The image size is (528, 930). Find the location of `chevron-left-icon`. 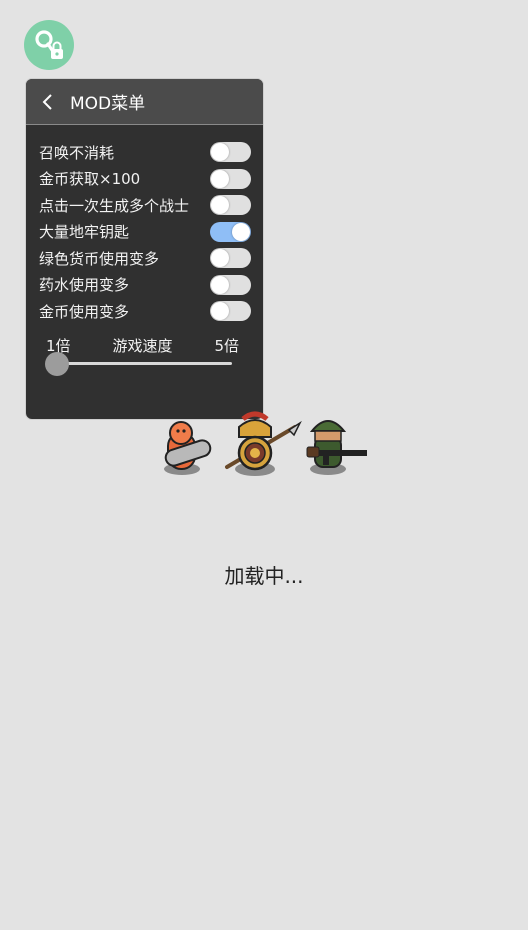

chevron-left-icon is located at coordinates (47, 101).